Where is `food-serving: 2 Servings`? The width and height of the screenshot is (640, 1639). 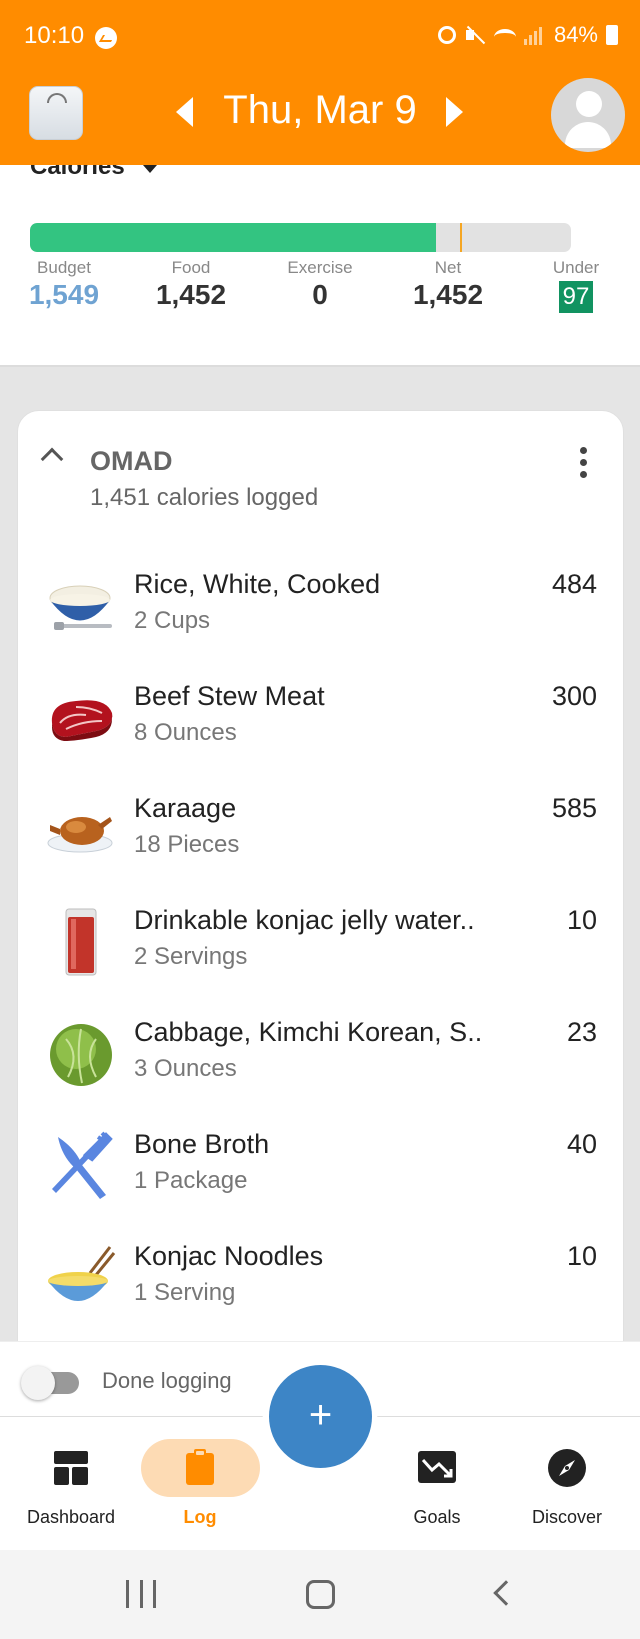 food-serving: 2 Servings is located at coordinates (191, 956).